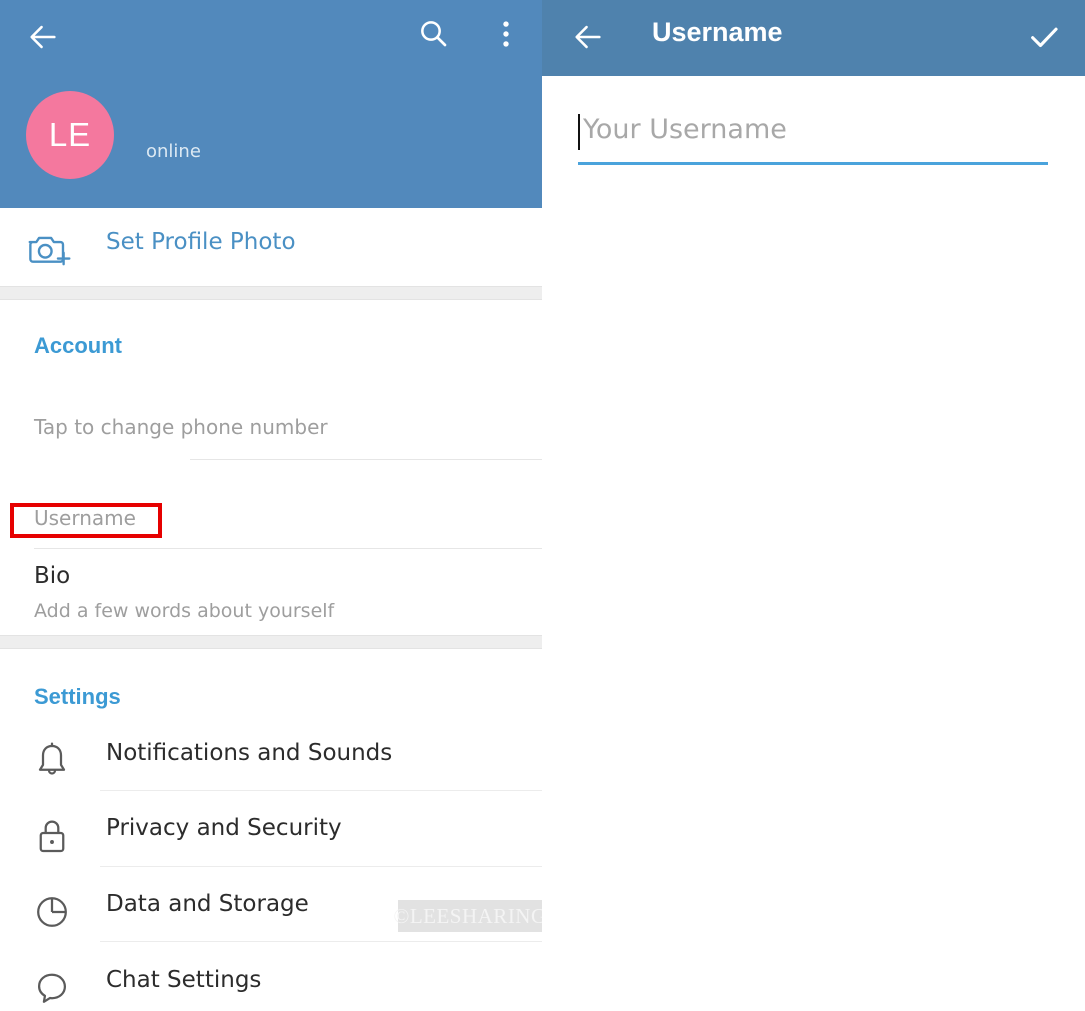 This screenshot has width=1085, height=1011. What do you see at coordinates (85, 518) in the screenshot?
I see `username-label: Username` at bounding box center [85, 518].